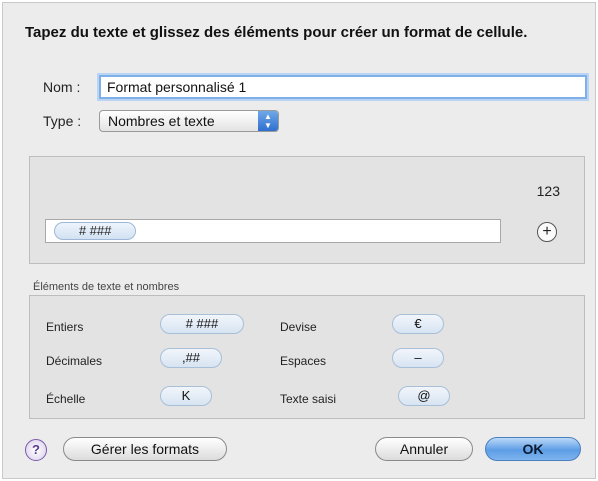 Image resolution: width=598 pixels, height=481 pixels. I want to click on manage-formats-button: Gérer les formats, so click(145, 449).